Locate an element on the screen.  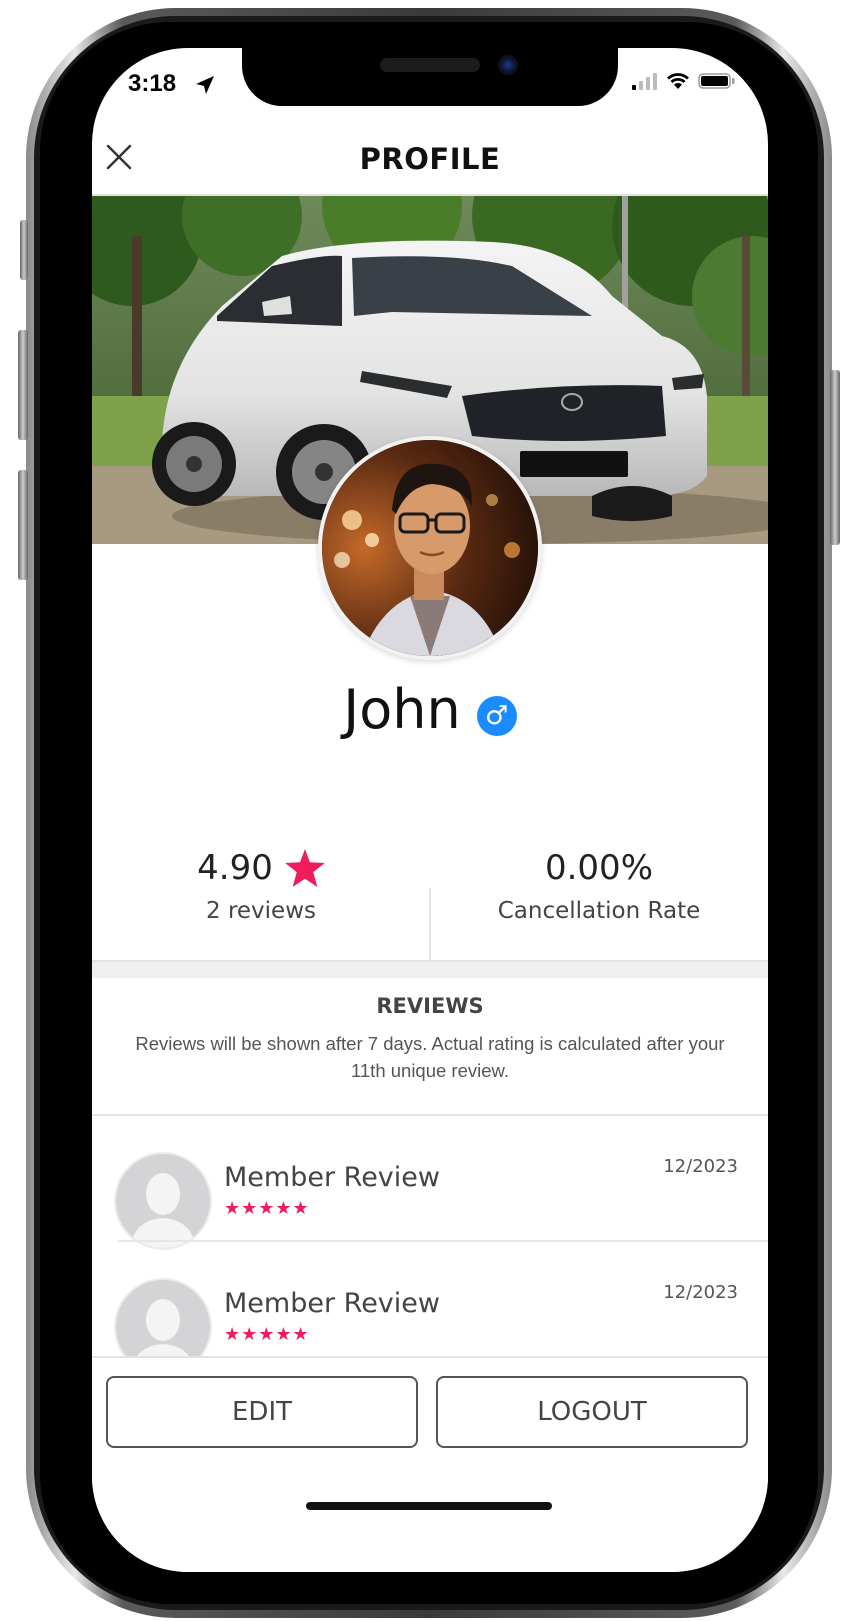
reviews-count: 2 reviews is located at coordinates (261, 911).